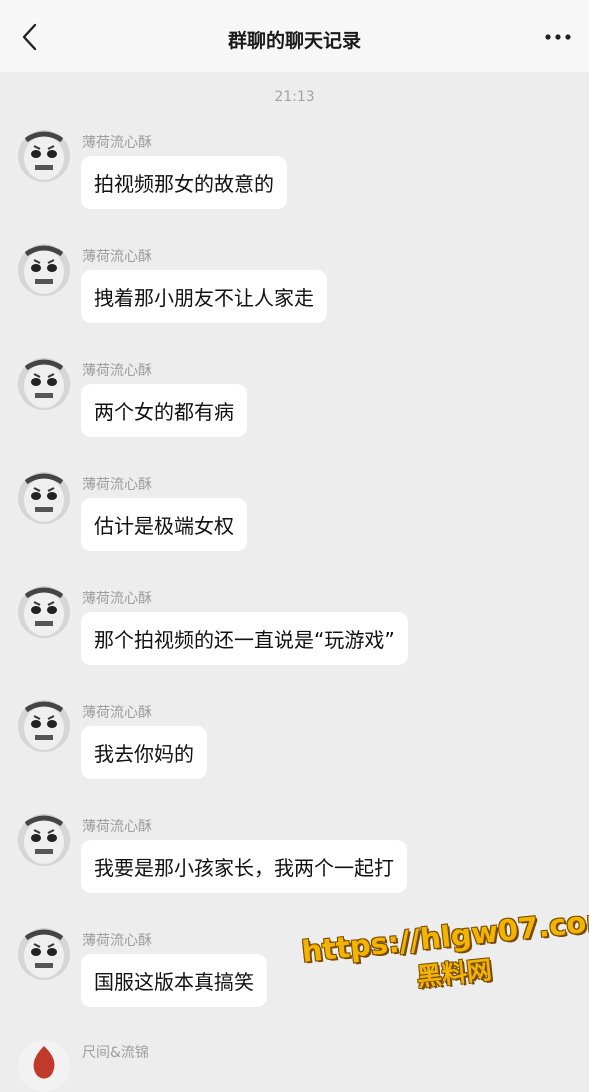 The width and height of the screenshot is (589, 1092). I want to click on chat-message: 薄荷流心酥我要是那小孩家长，我两个一起打, so click(294, 869).